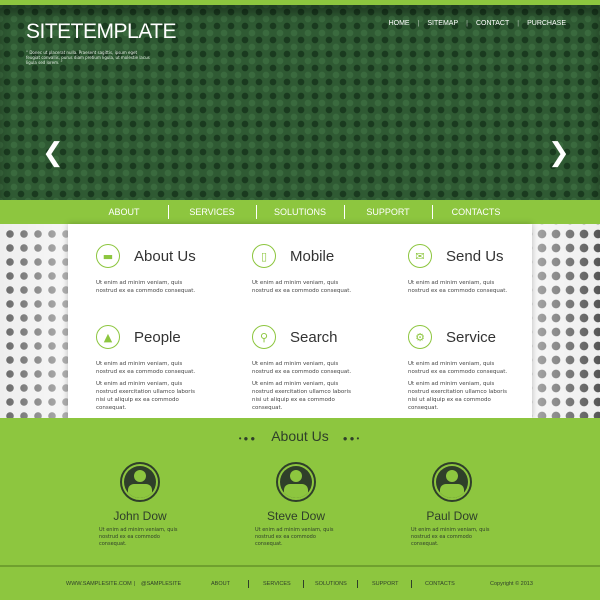 The width and height of the screenshot is (600, 600). I want to click on feature-header: ▯ Mobile, so click(327, 256).